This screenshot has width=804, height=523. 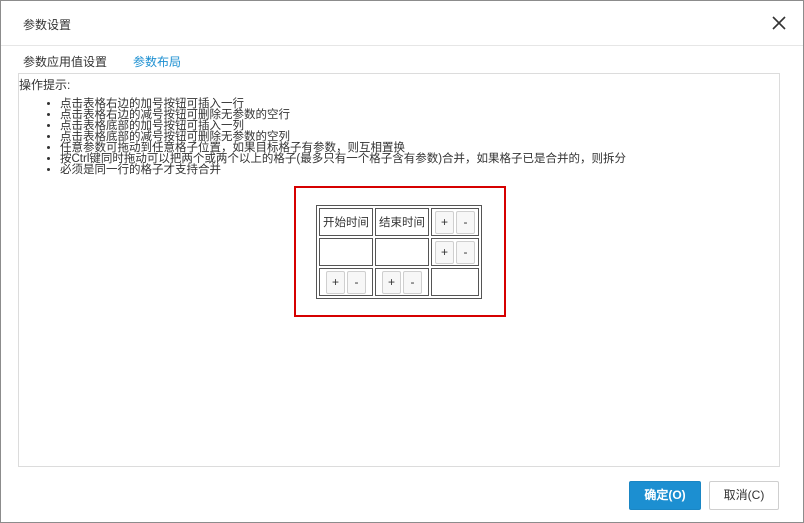 I want to click on close-icon, so click(x=779, y=23).